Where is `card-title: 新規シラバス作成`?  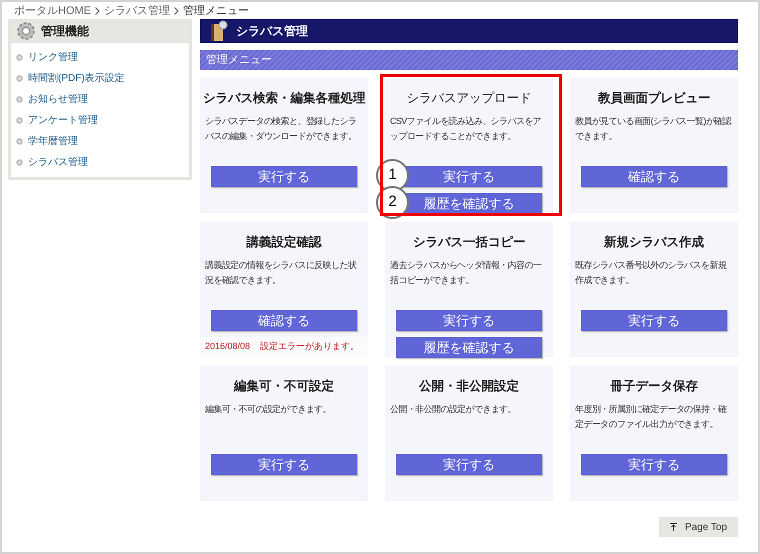
card-title: 新規シラバス作成 is located at coordinates (654, 242).